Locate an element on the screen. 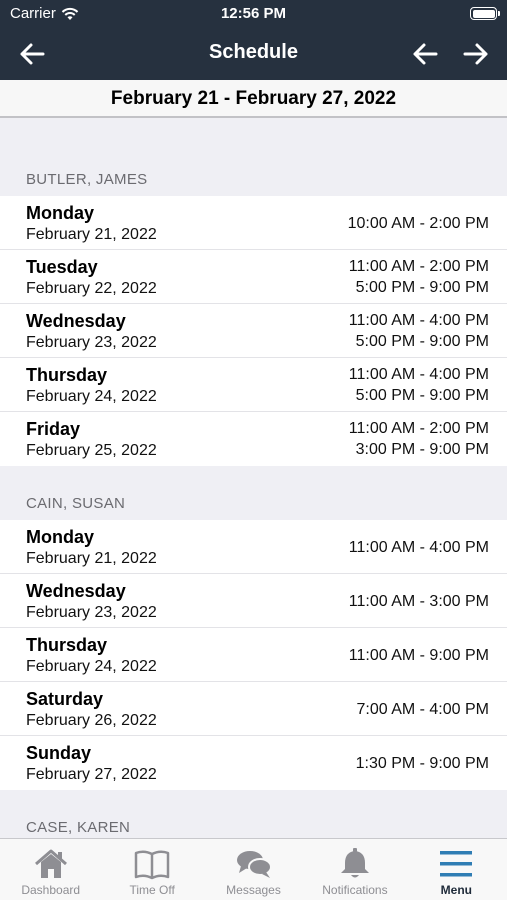  shift-time-range: 3:00 PM - 9:00 PM is located at coordinates (422, 449).